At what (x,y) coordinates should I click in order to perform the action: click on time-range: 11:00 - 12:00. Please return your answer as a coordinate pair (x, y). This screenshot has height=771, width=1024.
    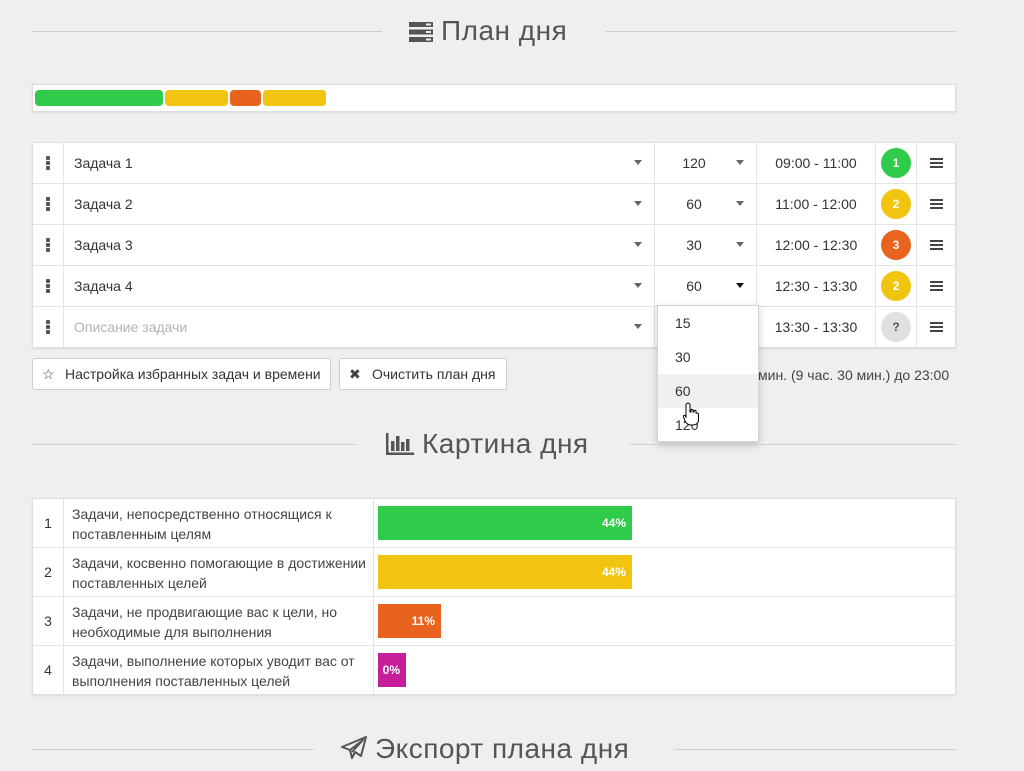
    Looking at the image, I should click on (816, 204).